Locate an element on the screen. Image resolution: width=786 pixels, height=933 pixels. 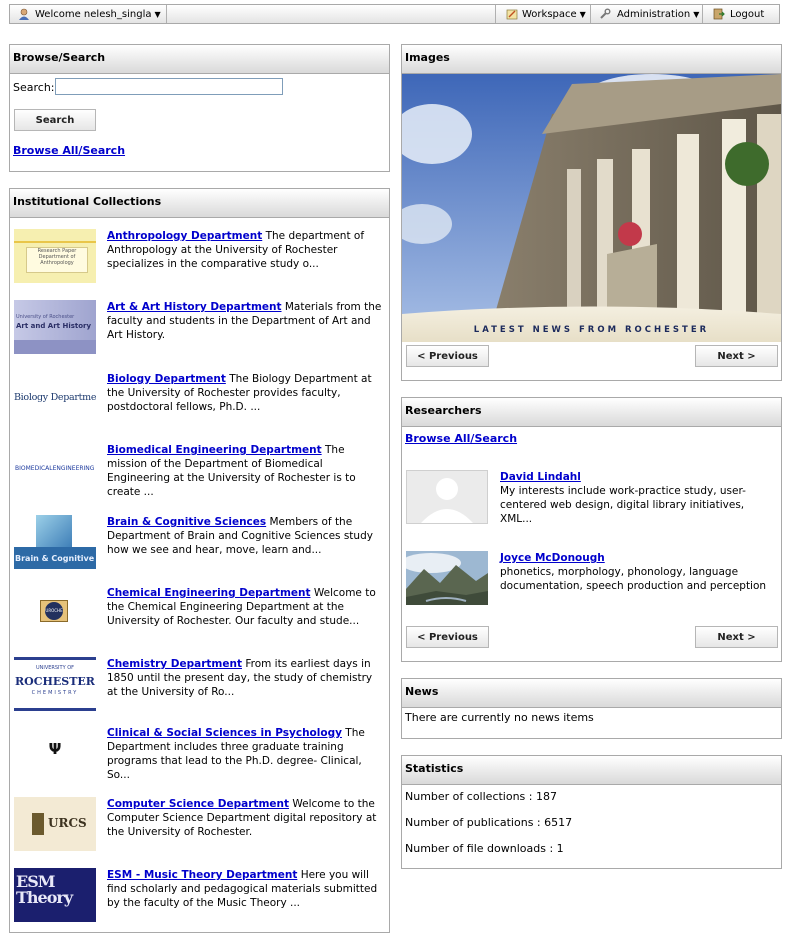
collection-link: Biomedical Engineering Department is located at coordinates (214, 450).